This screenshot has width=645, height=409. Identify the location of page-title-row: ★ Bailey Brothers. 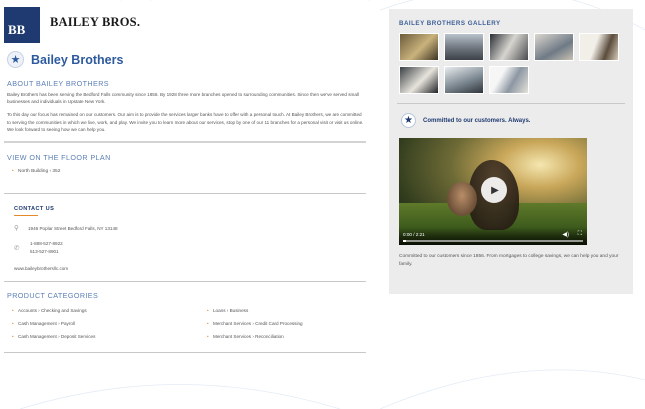
(185, 59).